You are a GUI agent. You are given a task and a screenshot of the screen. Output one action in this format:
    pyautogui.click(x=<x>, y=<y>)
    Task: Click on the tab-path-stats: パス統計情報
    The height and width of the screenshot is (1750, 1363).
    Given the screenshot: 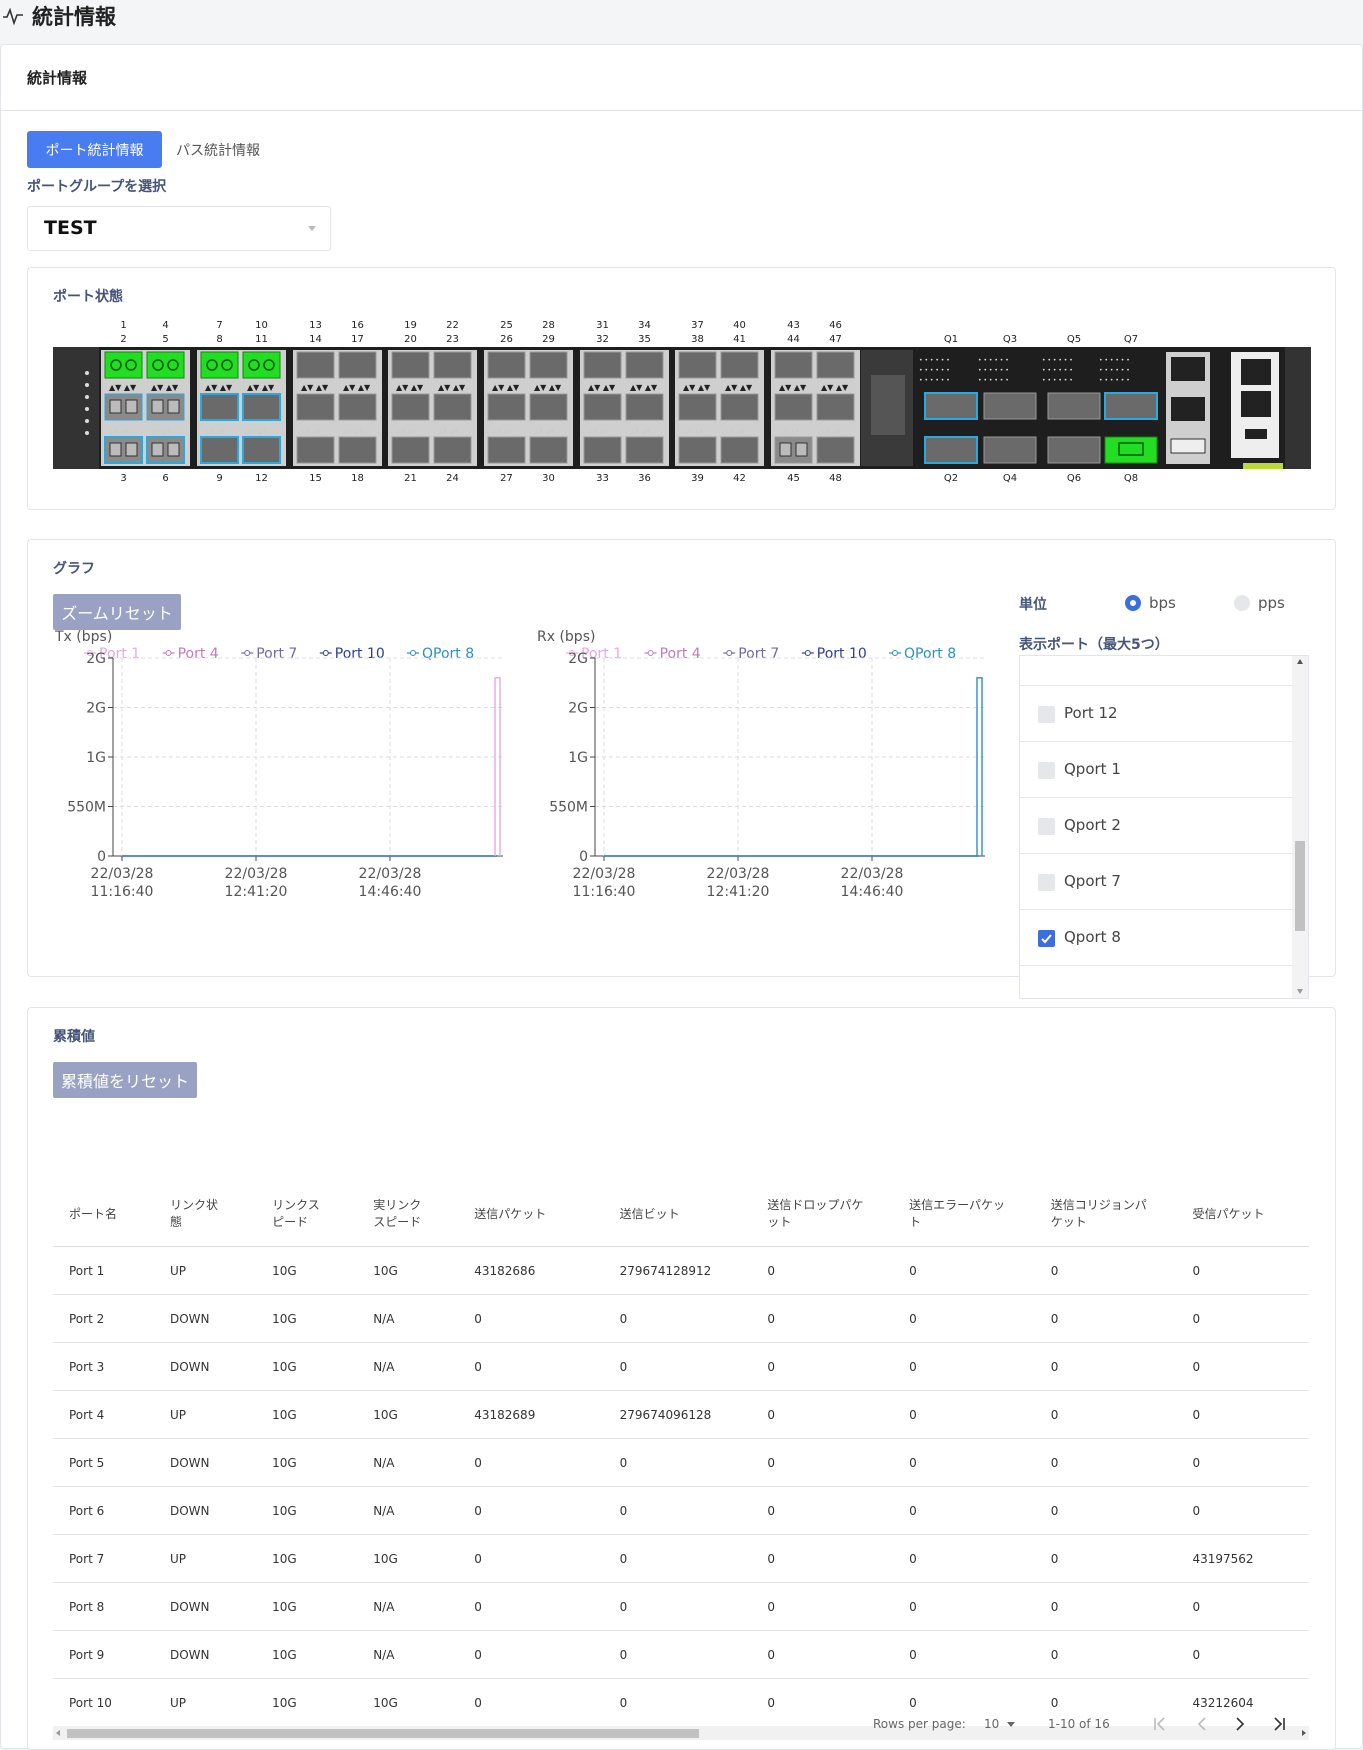 What is the action you would take?
    pyautogui.click(x=218, y=149)
    